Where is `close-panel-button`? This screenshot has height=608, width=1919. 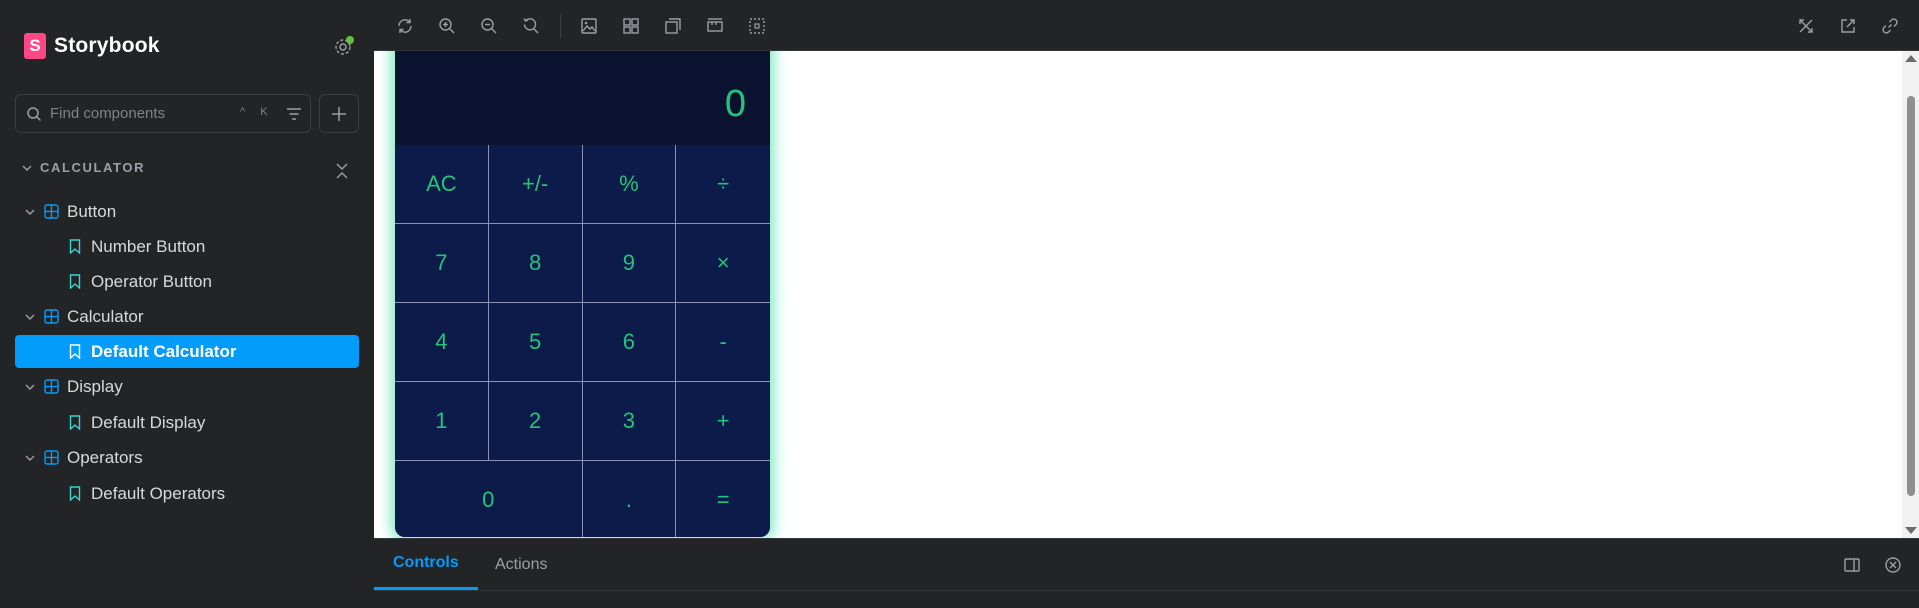 close-panel-button is located at coordinates (1893, 565).